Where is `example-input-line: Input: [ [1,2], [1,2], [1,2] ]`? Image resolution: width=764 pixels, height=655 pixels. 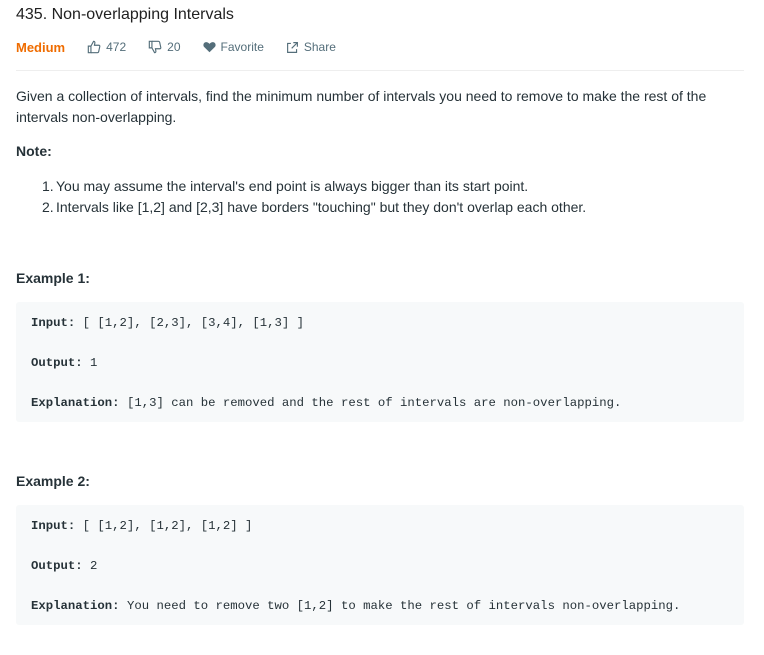 example-input-line: Input: [ [1,2], [1,2], [1,2] ] is located at coordinates (141, 526).